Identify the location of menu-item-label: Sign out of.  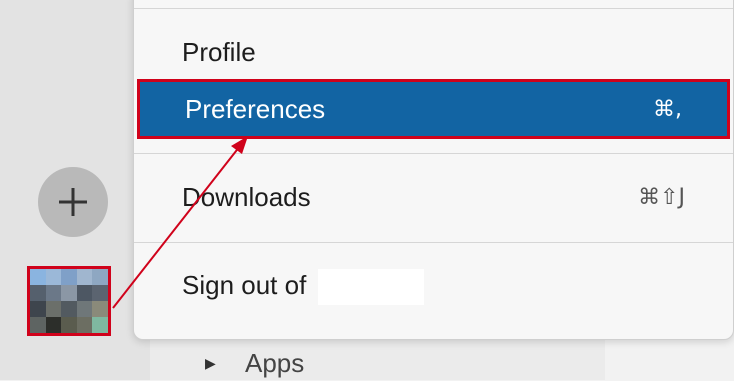
(244, 284).